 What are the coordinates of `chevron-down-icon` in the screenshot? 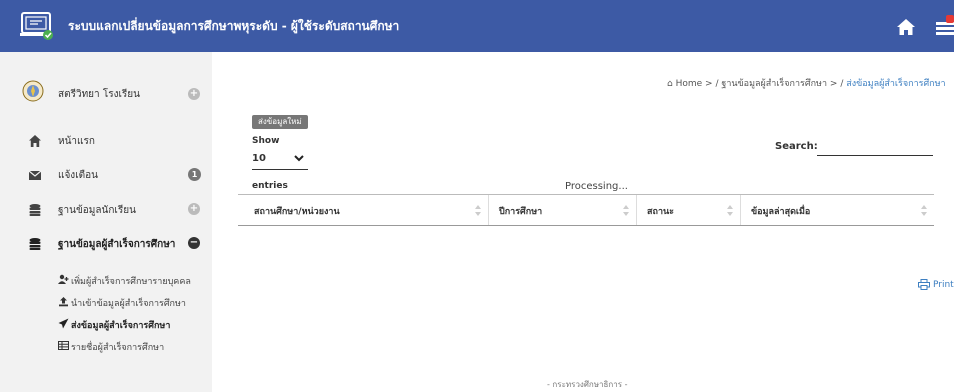 It's located at (299, 158).